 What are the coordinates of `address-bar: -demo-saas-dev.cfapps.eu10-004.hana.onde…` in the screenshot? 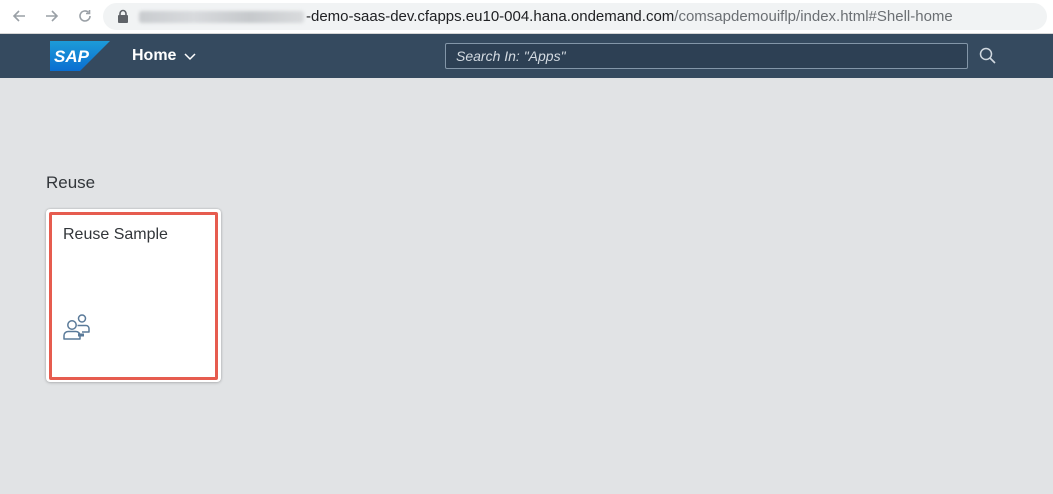 It's located at (575, 16).